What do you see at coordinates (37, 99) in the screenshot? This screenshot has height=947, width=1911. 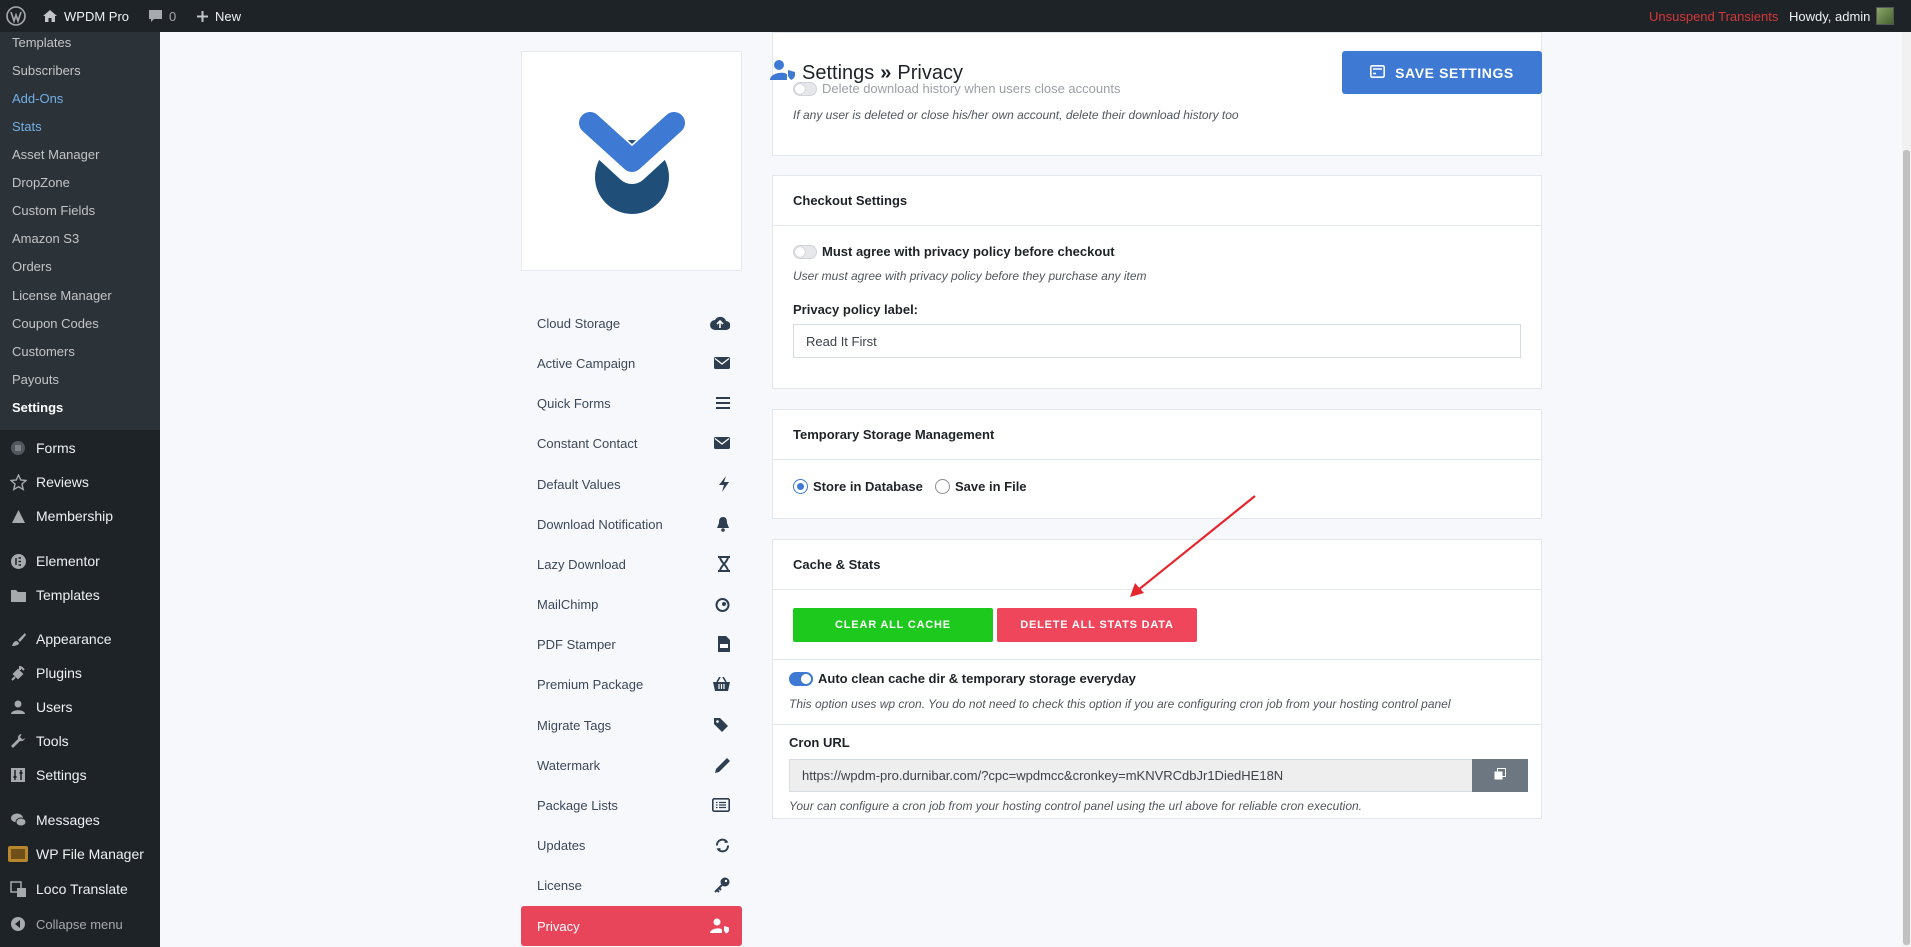 I see `submenu-add-ons: Add-Ons` at bounding box center [37, 99].